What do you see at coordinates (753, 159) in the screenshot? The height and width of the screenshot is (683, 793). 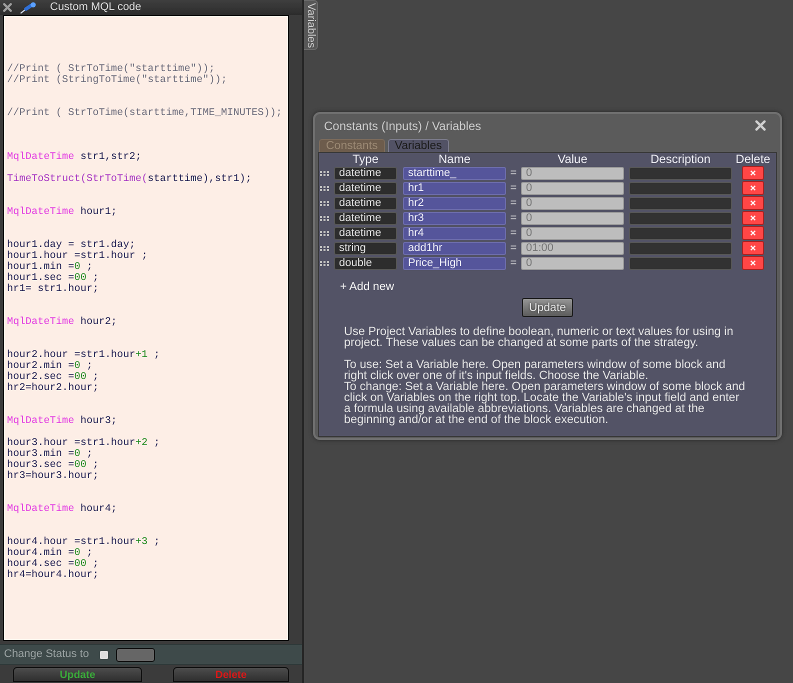 I see `column-header: Delete` at bounding box center [753, 159].